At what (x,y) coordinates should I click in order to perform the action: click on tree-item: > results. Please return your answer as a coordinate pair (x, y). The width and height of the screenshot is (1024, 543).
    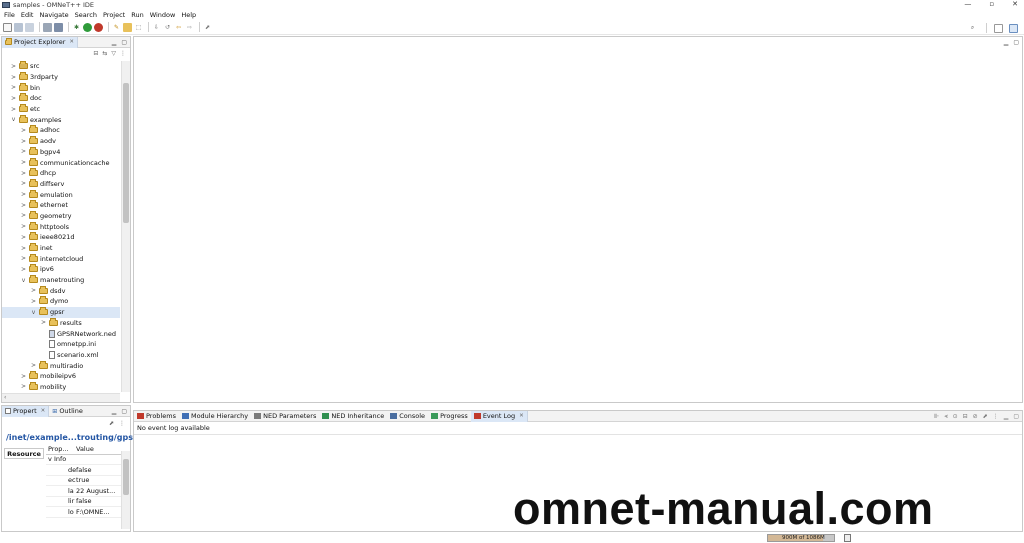
    Looking at the image, I should click on (61, 323).